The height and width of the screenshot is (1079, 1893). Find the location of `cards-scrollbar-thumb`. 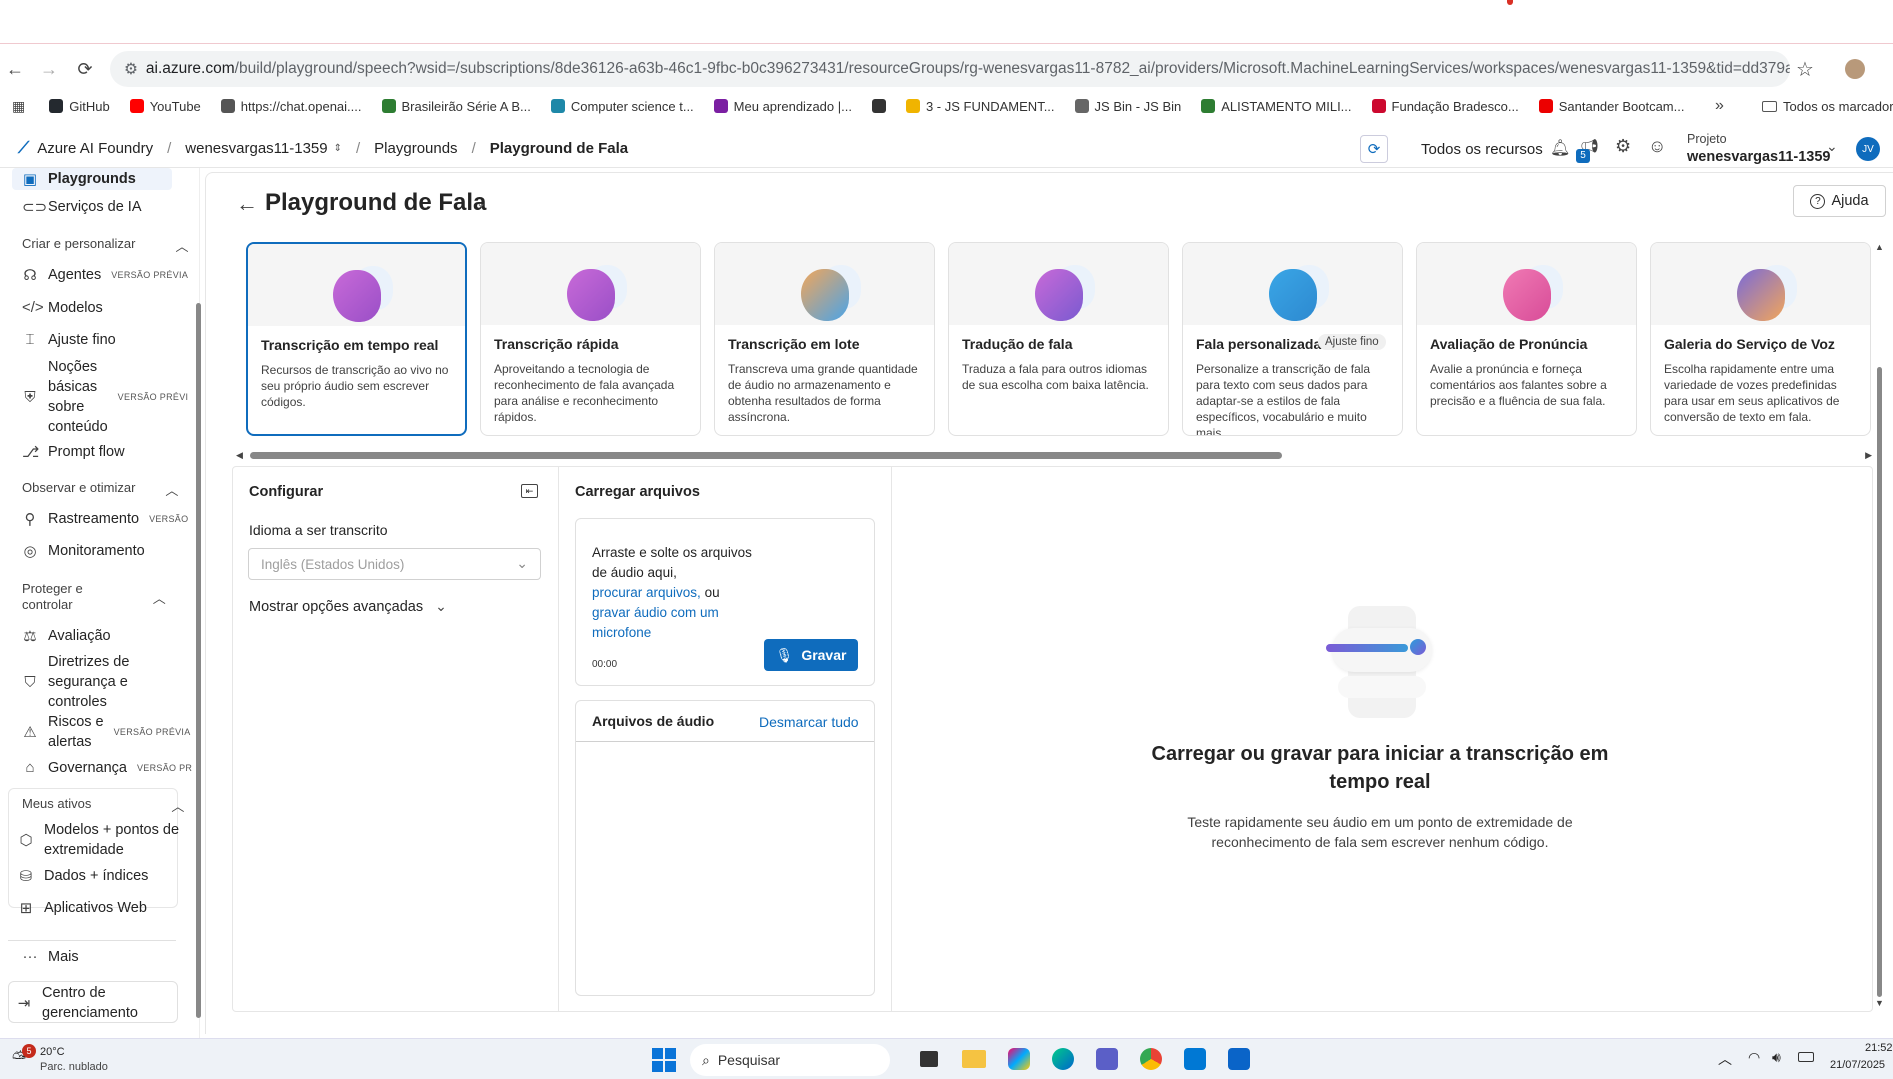

cards-scrollbar-thumb is located at coordinates (766, 455).